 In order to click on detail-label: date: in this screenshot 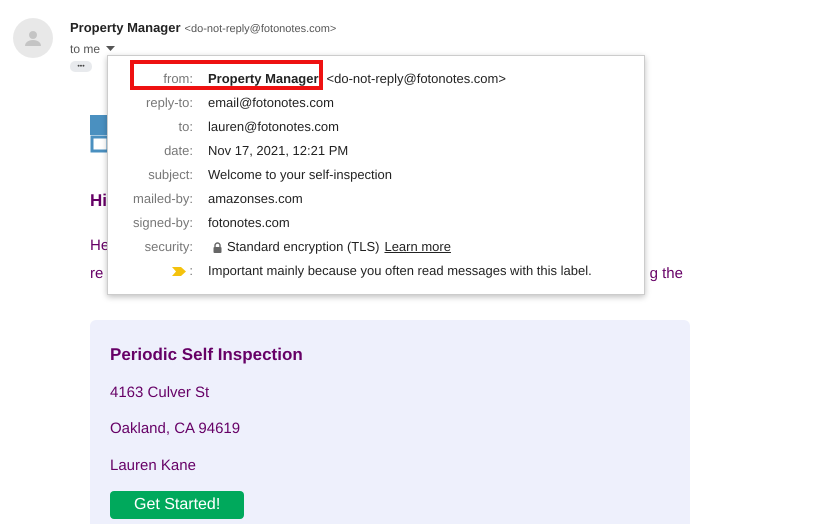, I will do `click(178, 151)`.